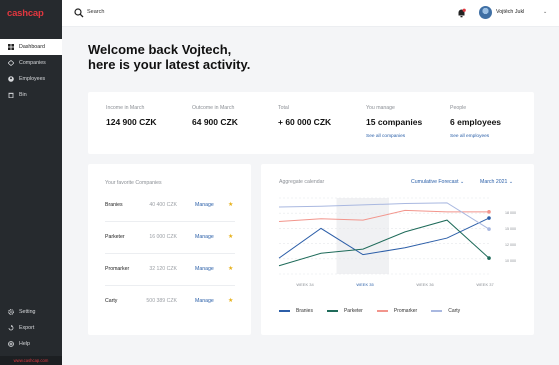 The height and width of the screenshot is (365, 559). Describe the element at coordinates (115, 237) in the screenshot. I see `company-name: Parketer` at that location.